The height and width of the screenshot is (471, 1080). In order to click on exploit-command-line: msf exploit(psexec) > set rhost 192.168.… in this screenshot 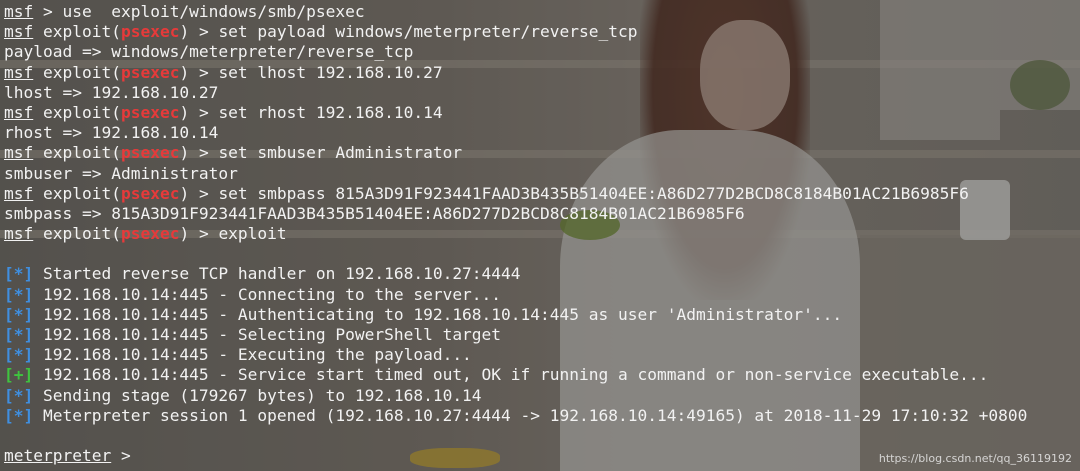, I will do `click(542, 113)`.